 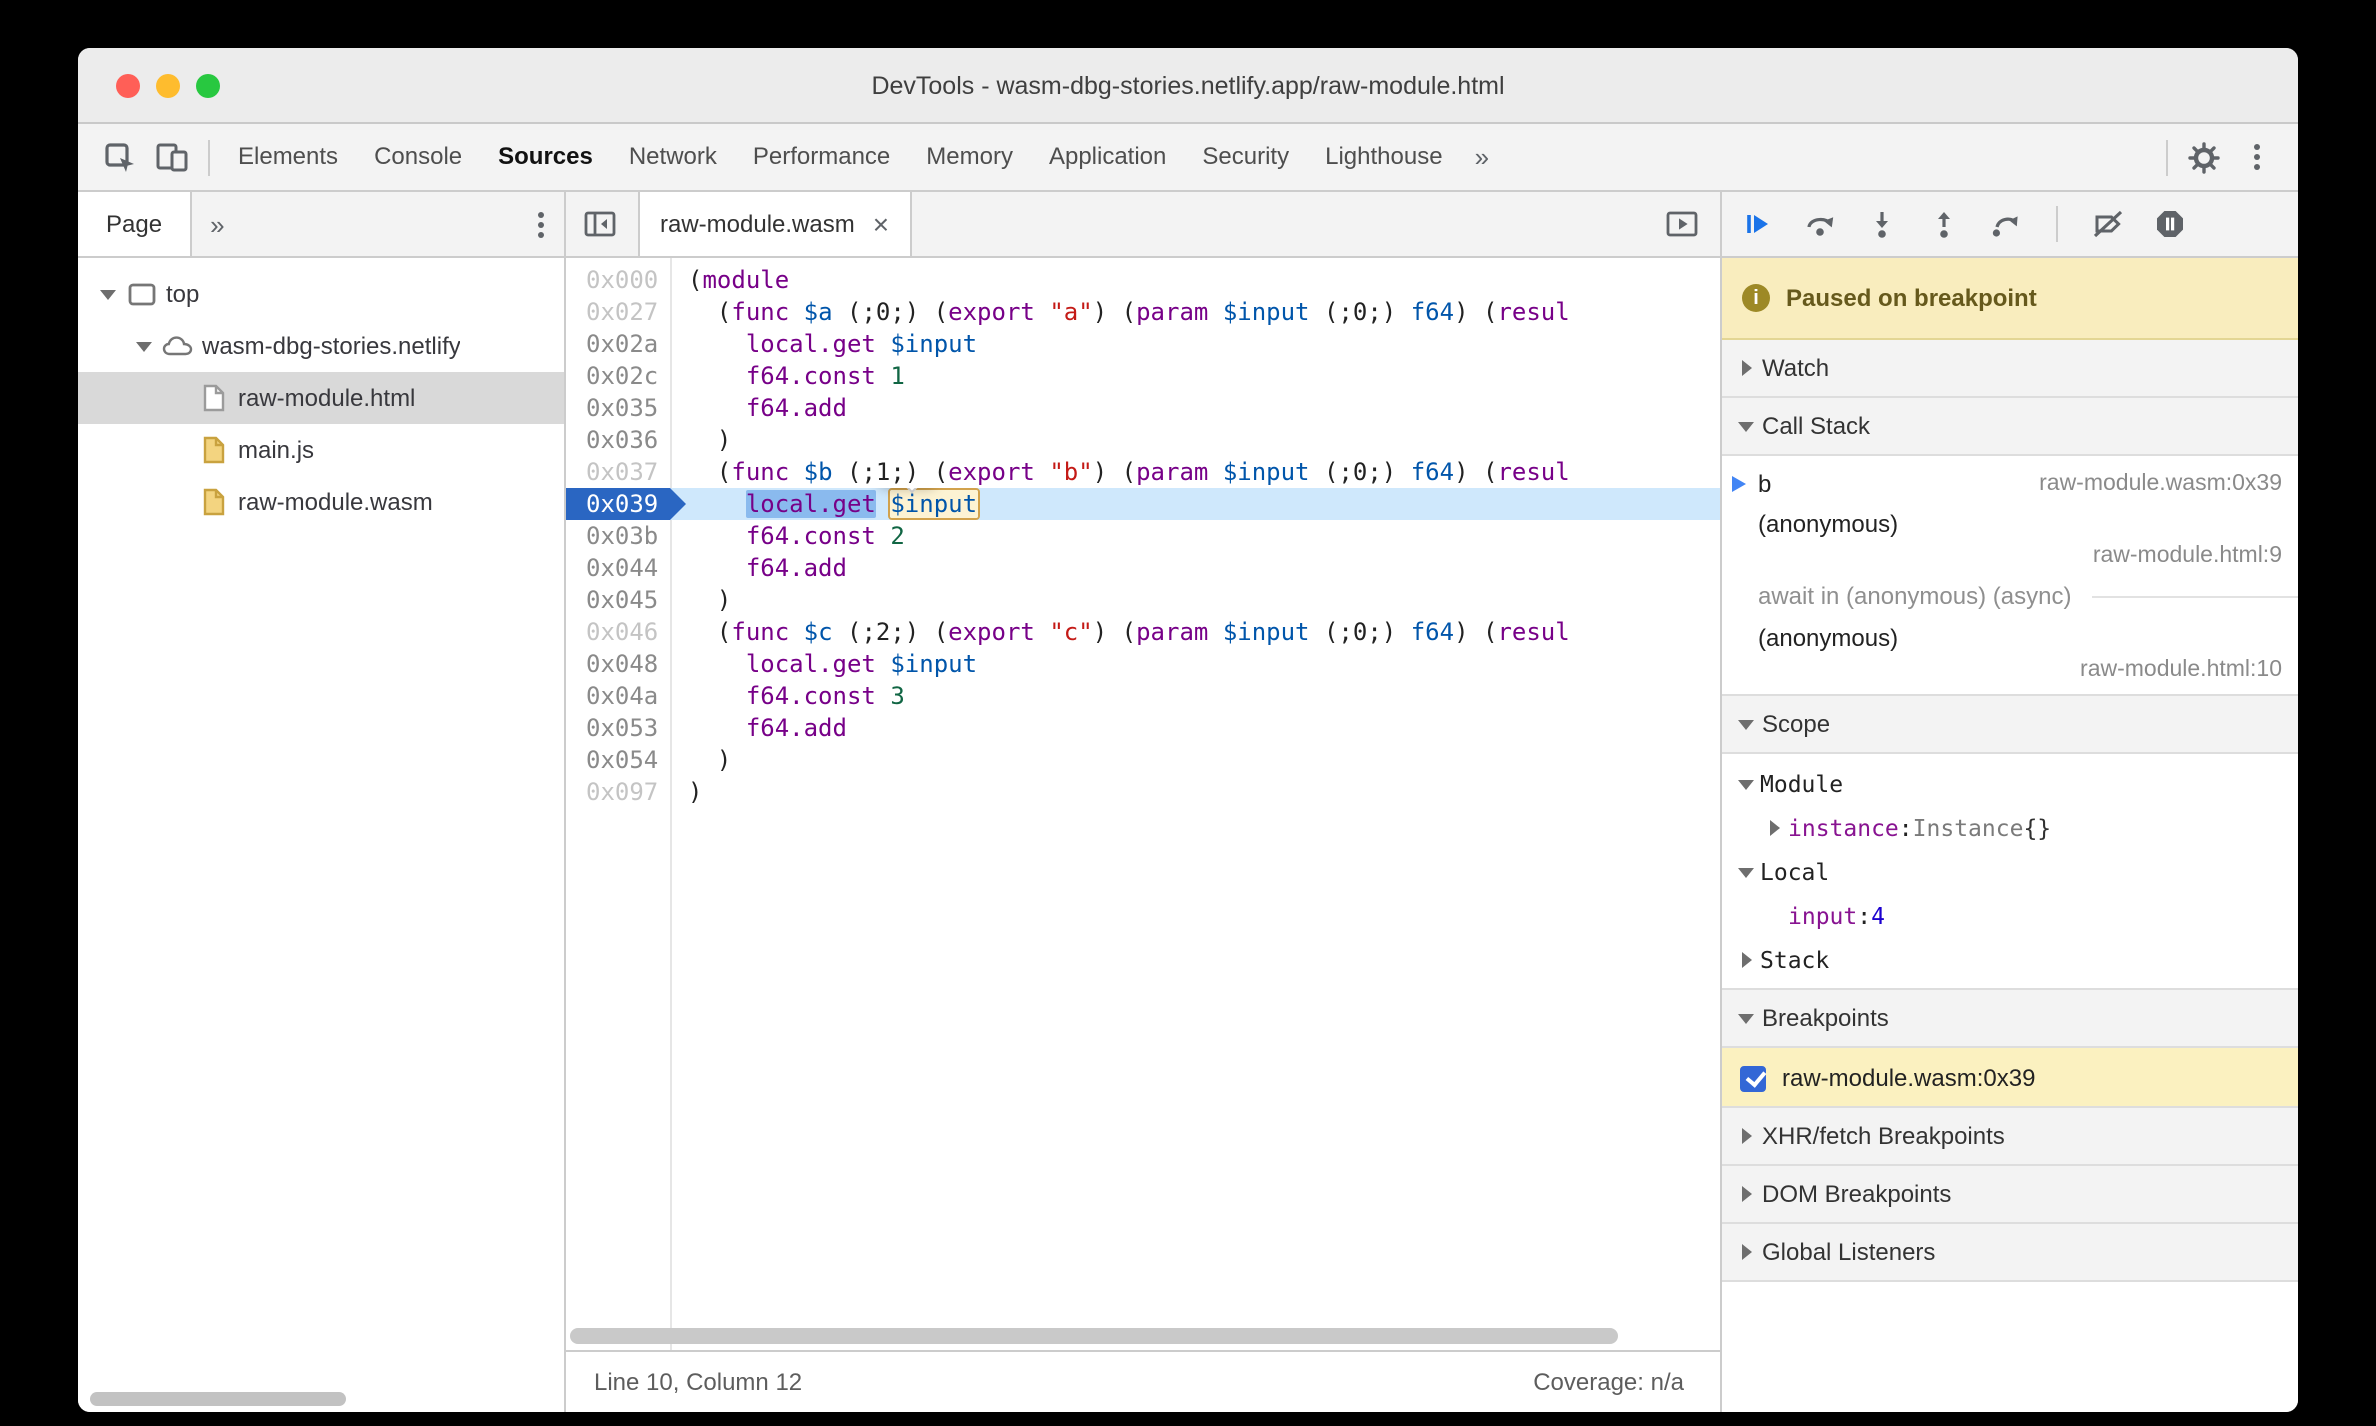 What do you see at coordinates (2204, 157) in the screenshot?
I see `settings-gear-icon` at bounding box center [2204, 157].